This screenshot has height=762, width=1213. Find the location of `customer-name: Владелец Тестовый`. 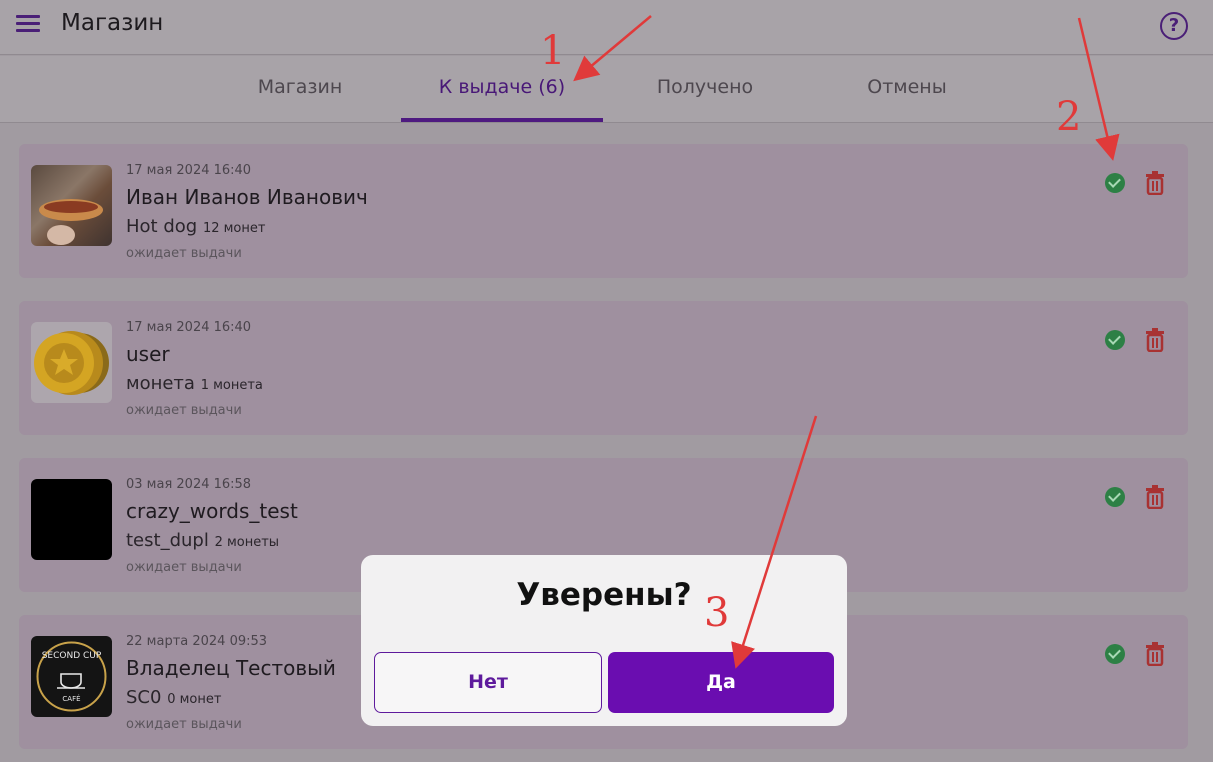

customer-name: Владелец Тестовый is located at coordinates (231, 668).